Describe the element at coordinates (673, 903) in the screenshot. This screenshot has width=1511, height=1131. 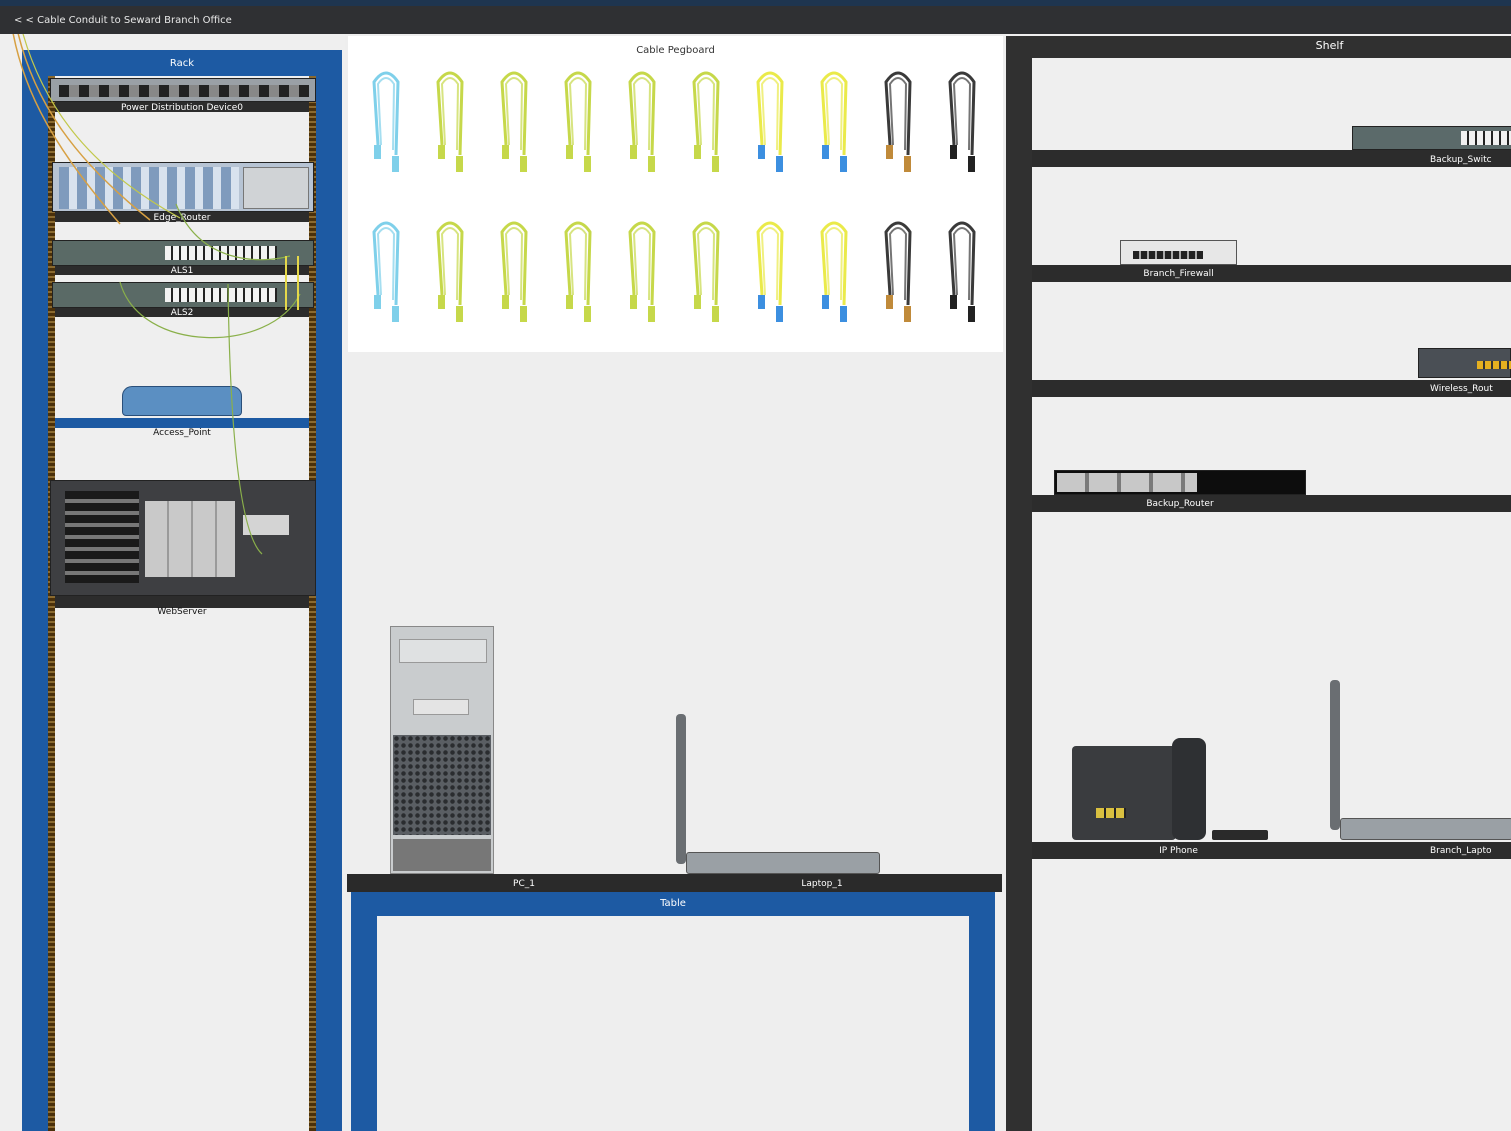
I see `table-title: Table` at that location.